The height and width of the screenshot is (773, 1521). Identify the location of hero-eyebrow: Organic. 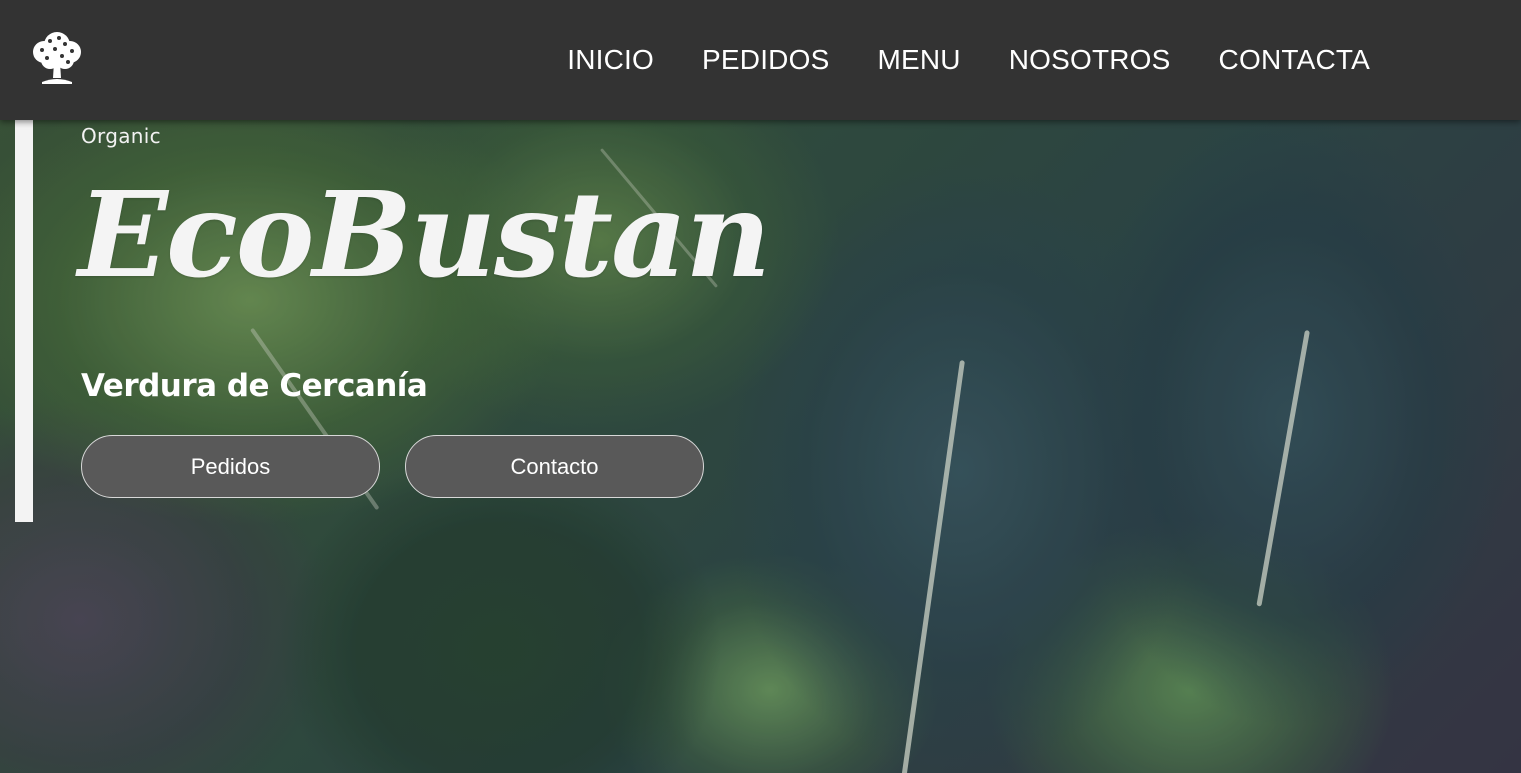
(121, 136).